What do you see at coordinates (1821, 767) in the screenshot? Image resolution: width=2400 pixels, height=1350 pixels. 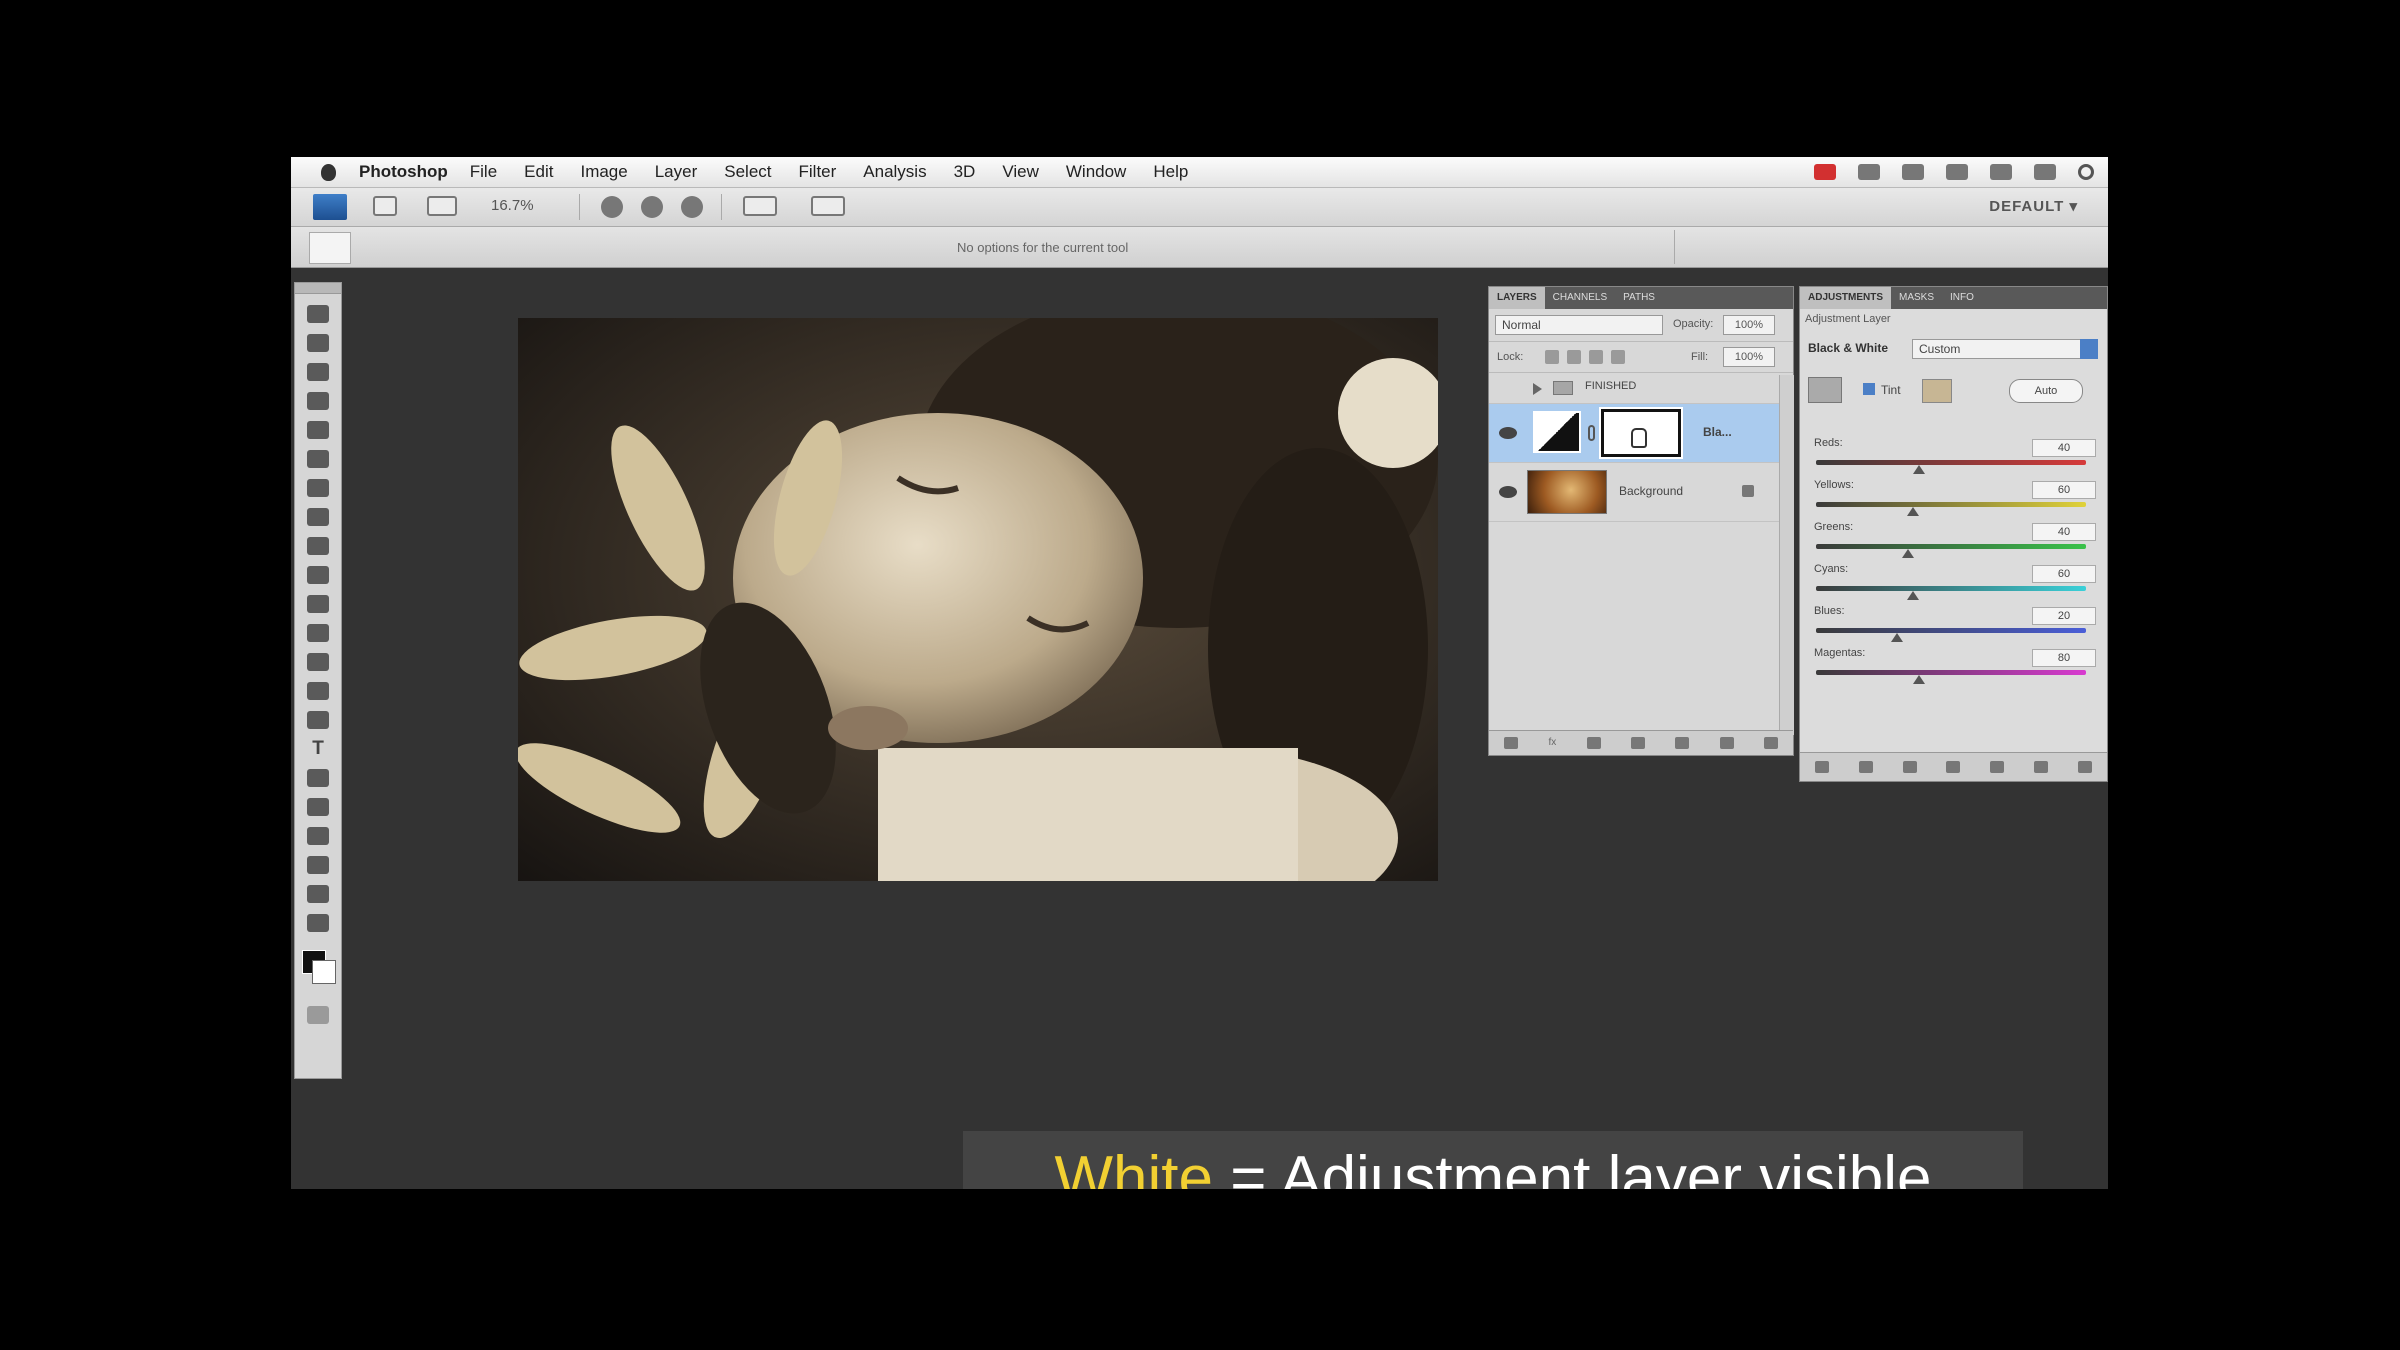 I see `return-to-list-icon` at bounding box center [1821, 767].